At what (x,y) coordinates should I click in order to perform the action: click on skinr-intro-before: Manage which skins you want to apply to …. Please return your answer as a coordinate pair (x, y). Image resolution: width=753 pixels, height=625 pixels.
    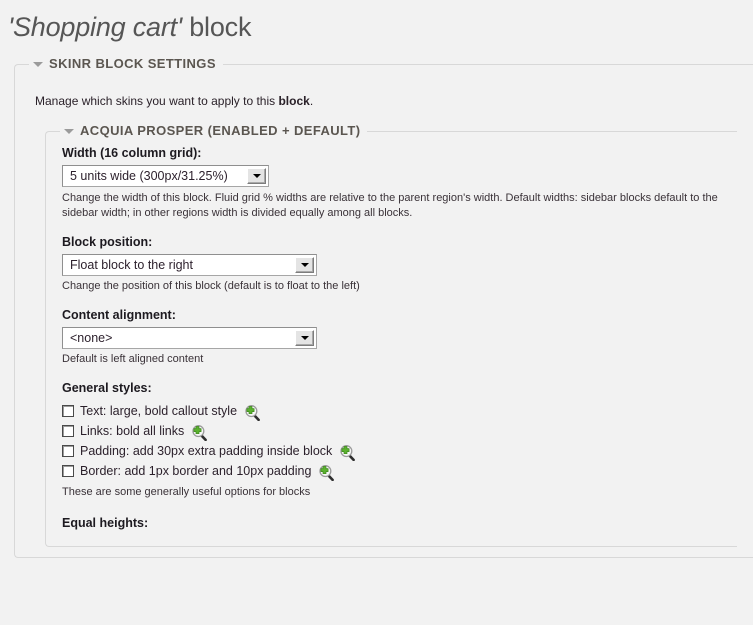
    Looking at the image, I should click on (157, 101).